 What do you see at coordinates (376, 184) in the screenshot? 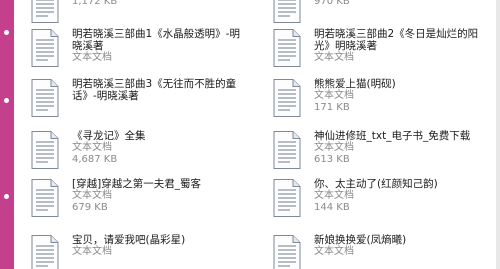
I see `file-name: 你、太主动了(红颜知己韵)` at bounding box center [376, 184].